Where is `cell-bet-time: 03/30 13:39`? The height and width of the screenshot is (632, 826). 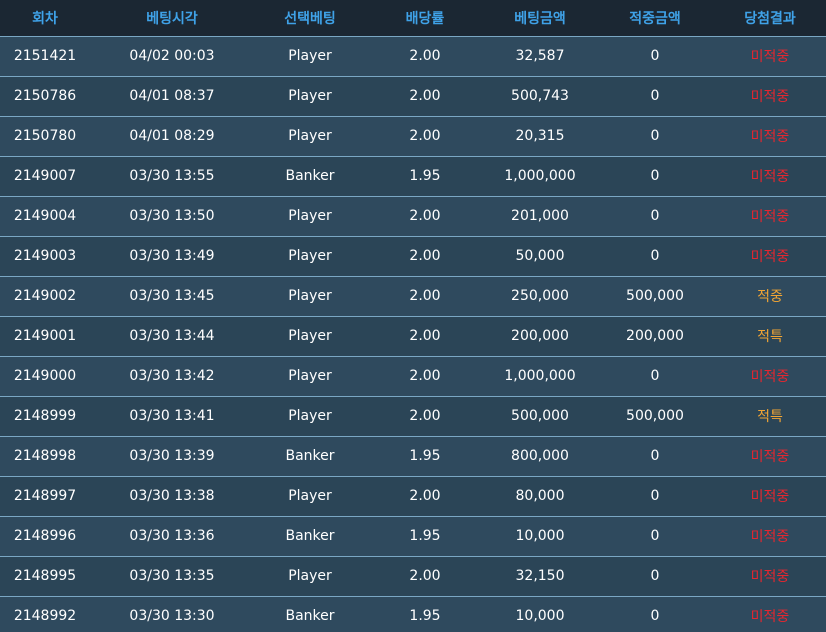 cell-bet-time: 03/30 13:39 is located at coordinates (172, 456).